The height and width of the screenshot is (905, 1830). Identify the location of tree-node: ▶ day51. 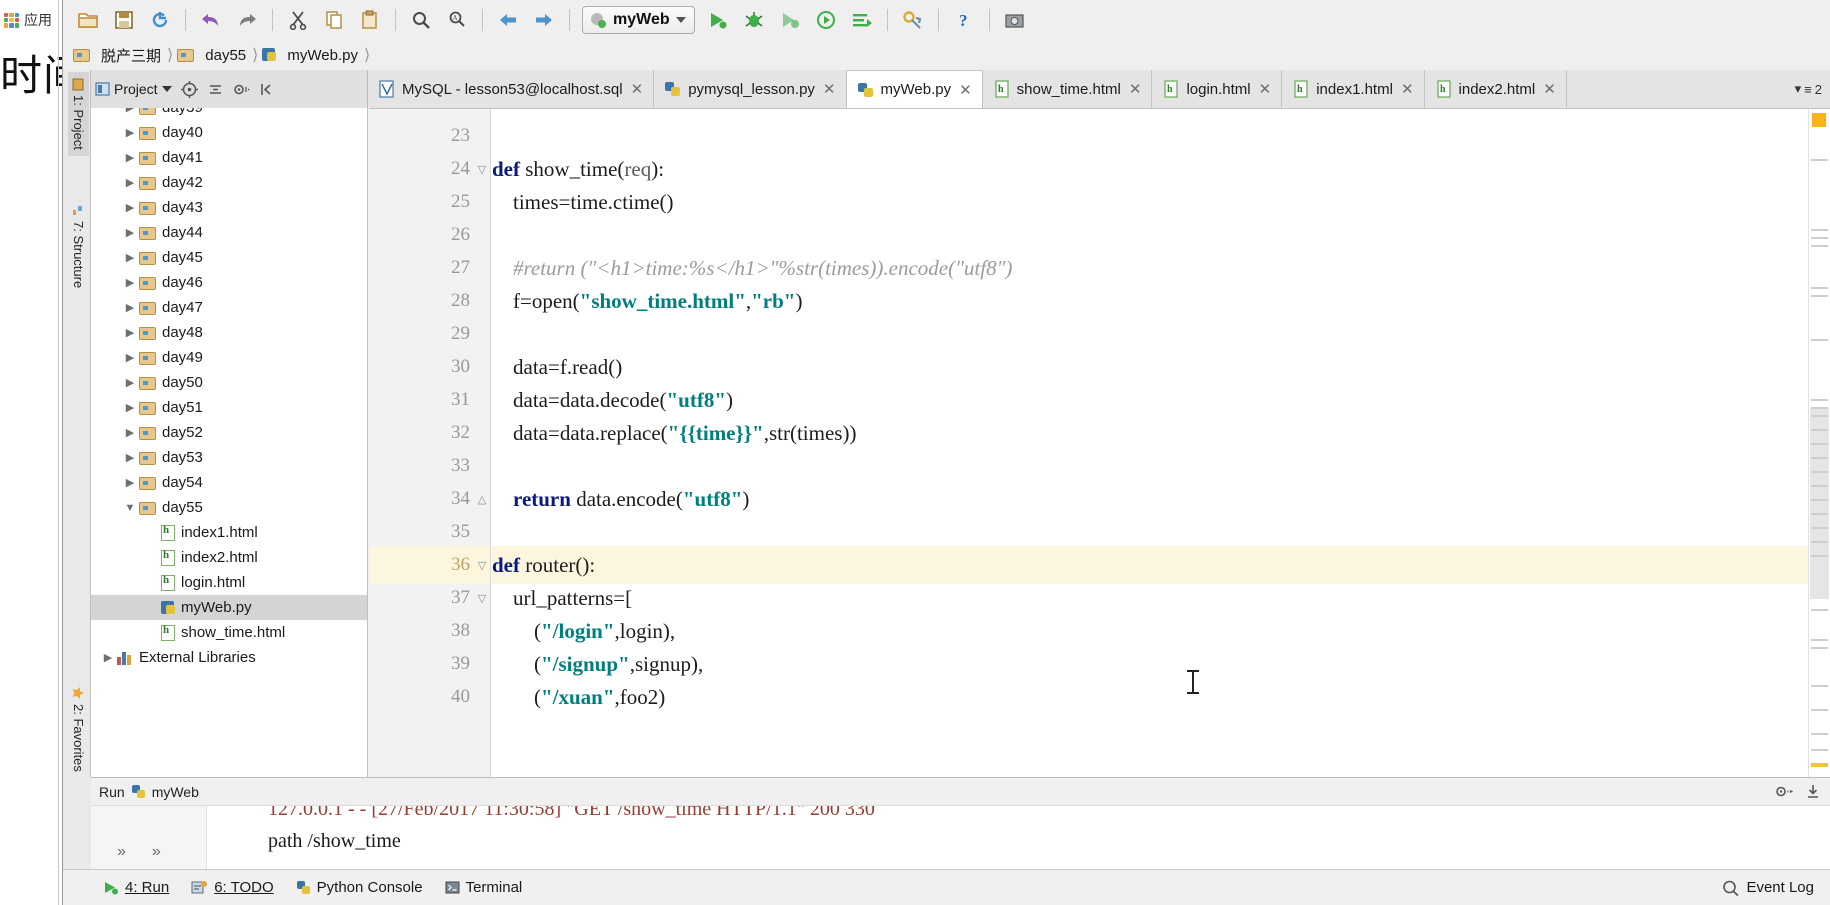
(229, 407).